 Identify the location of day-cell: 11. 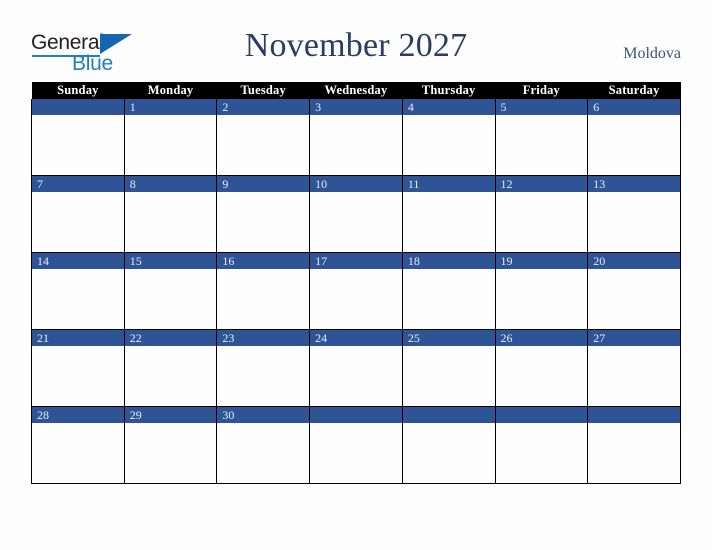
(448, 214).